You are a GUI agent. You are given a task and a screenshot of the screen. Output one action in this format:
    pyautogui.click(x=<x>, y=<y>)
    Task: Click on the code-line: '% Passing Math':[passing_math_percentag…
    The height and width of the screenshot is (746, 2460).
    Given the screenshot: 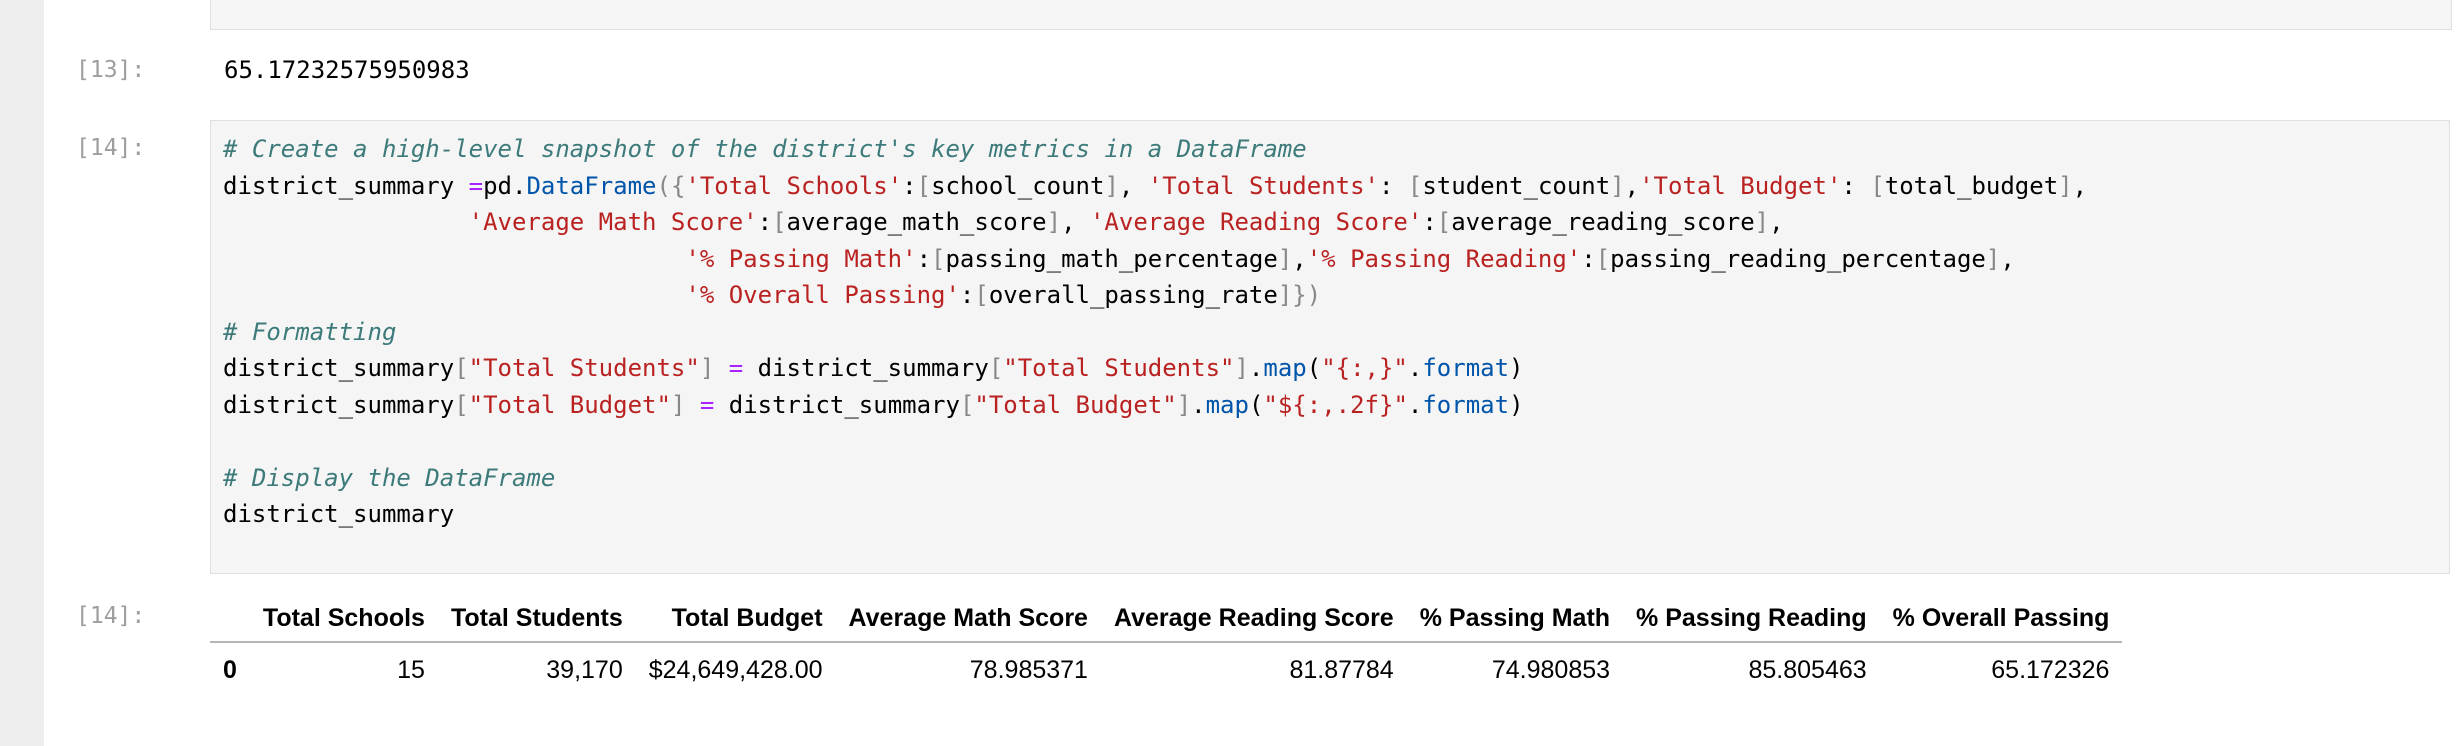 What is the action you would take?
    pyautogui.click(x=1155, y=259)
    